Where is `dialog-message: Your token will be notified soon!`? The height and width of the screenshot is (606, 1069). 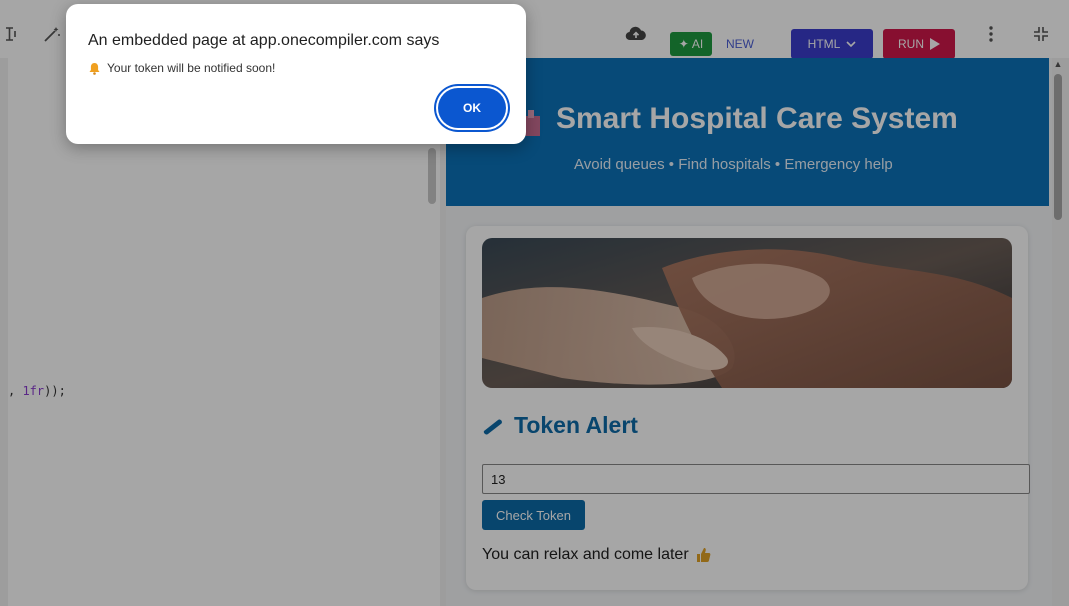
dialog-message: Your token will be notified soon! is located at coordinates (181, 68).